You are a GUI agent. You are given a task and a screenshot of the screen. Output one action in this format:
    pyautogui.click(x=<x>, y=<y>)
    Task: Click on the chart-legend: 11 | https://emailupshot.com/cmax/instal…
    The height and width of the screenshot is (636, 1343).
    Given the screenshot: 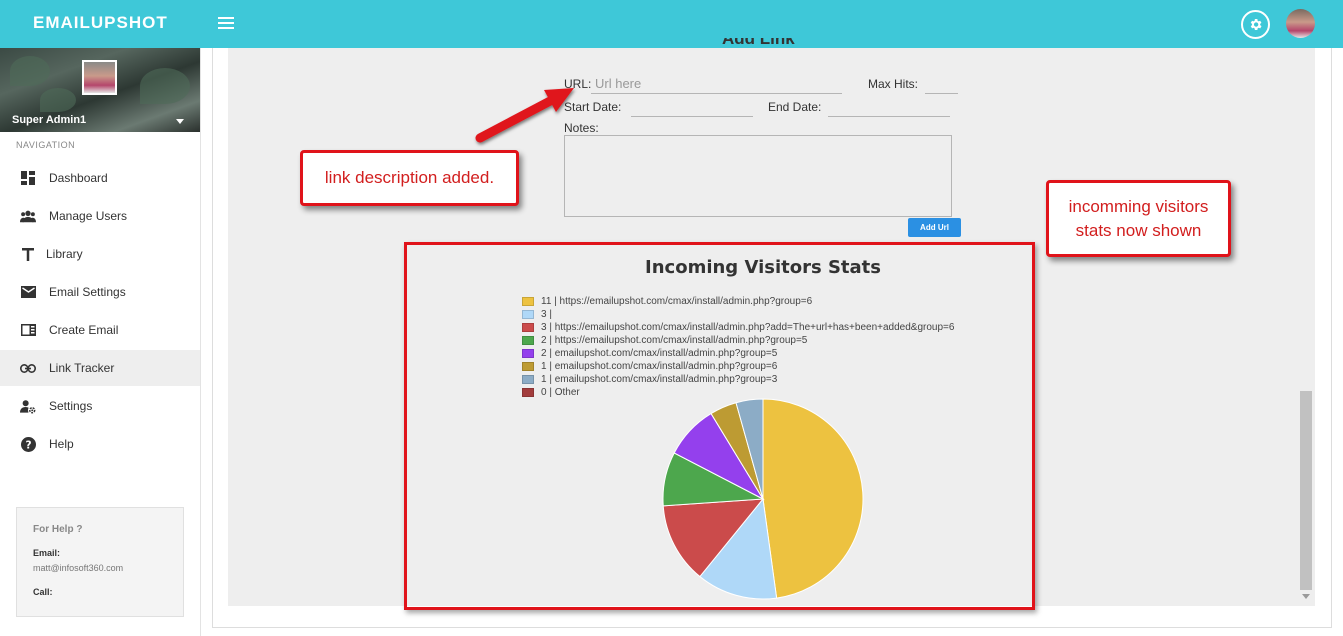 What is the action you would take?
    pyautogui.click(x=738, y=347)
    